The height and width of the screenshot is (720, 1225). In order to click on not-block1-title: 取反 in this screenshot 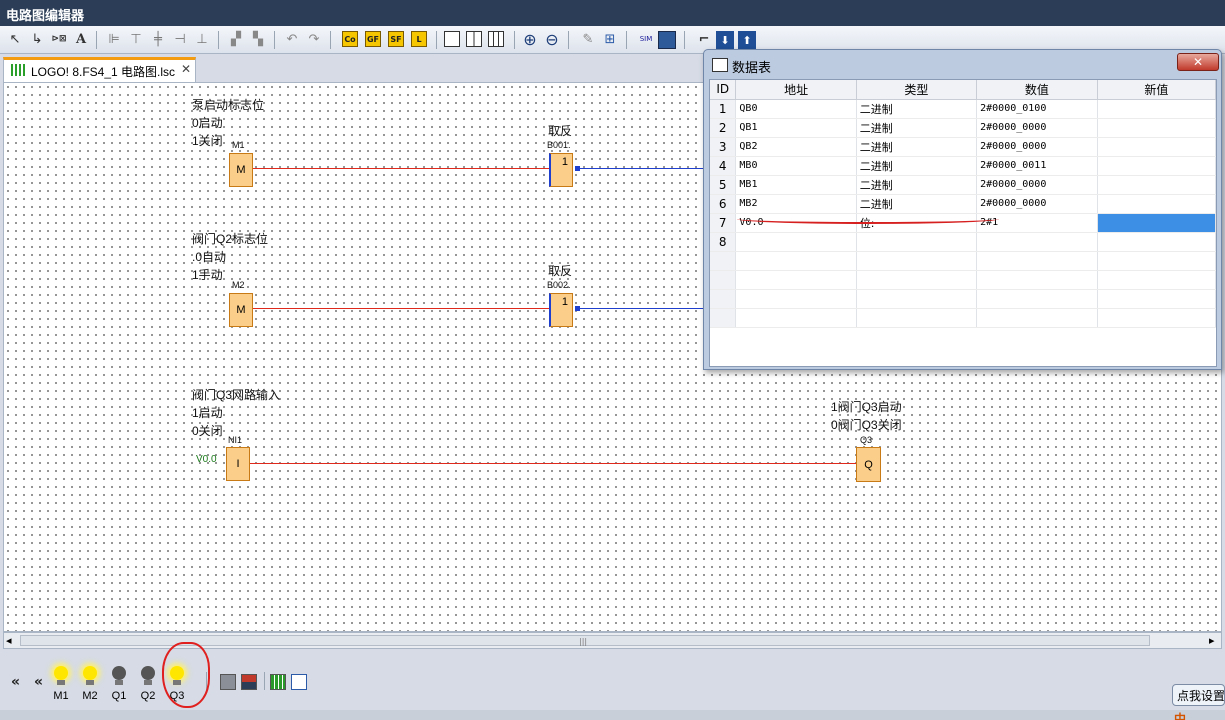, I will do `click(560, 130)`.